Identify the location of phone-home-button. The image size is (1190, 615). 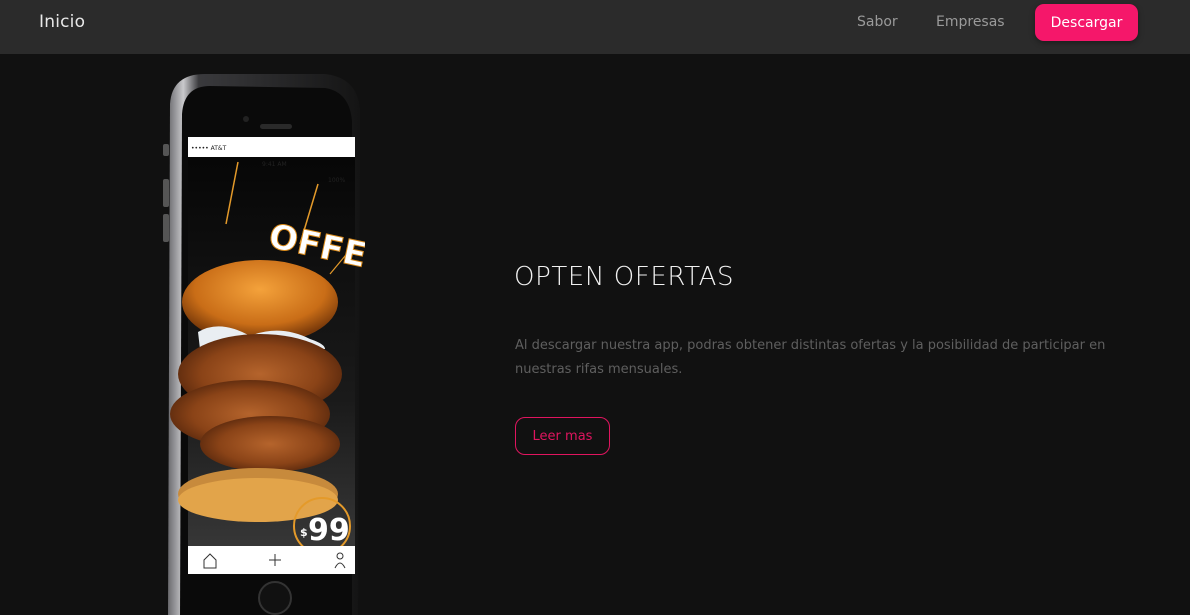
(275, 598).